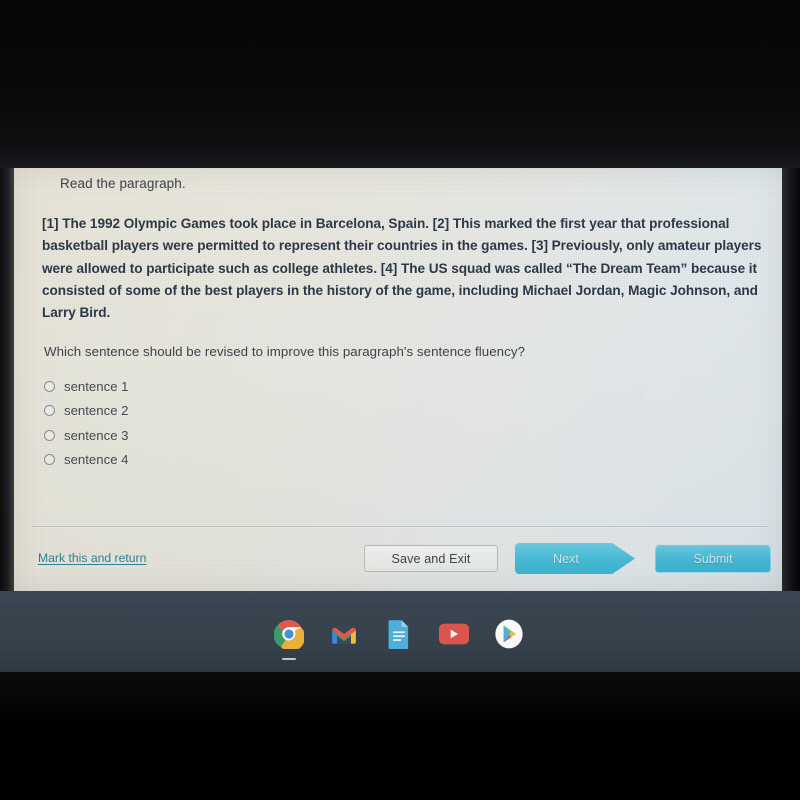 Image resolution: width=800 pixels, height=800 pixels. Describe the element at coordinates (344, 634) in the screenshot. I see `gmail-icon` at that location.